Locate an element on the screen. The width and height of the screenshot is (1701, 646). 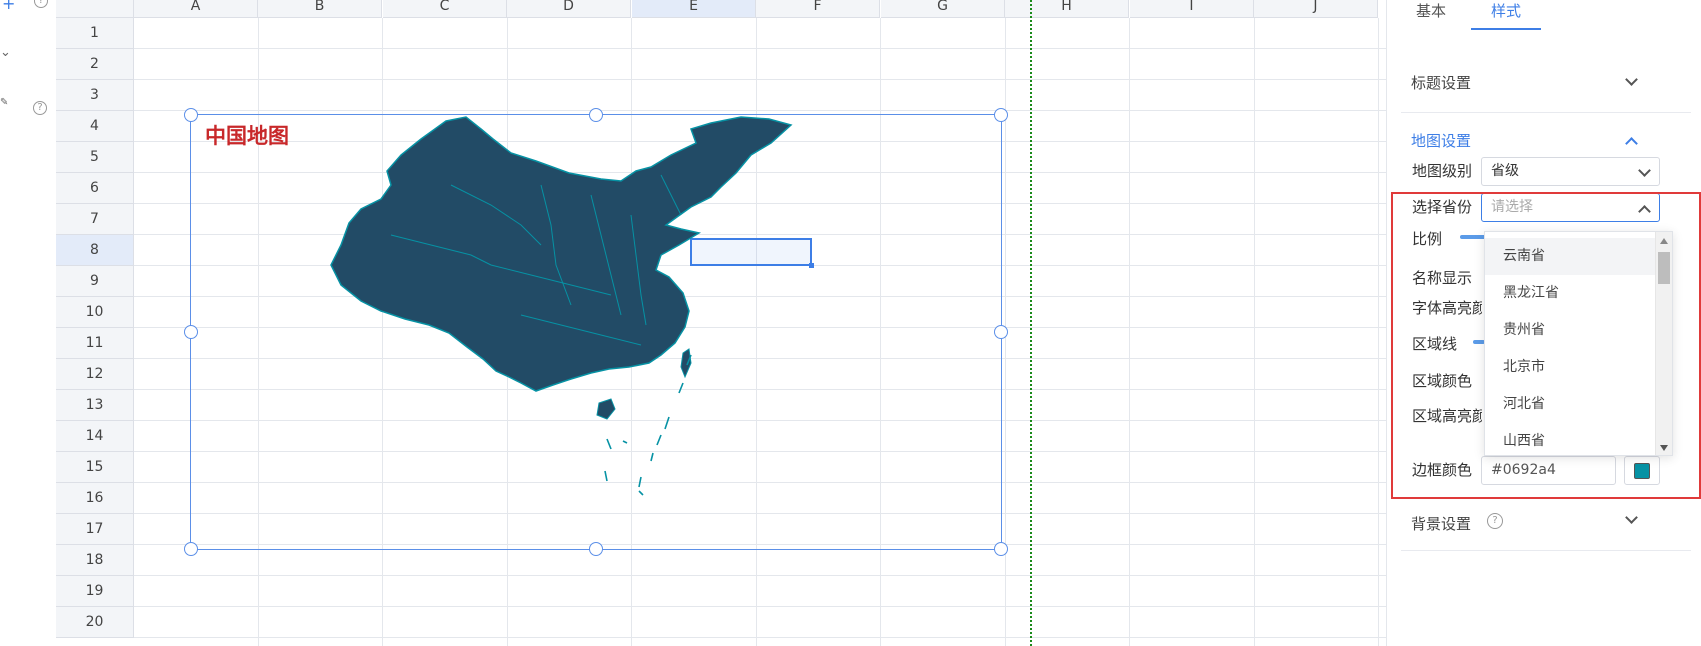
column-header: A is located at coordinates (196, 9).